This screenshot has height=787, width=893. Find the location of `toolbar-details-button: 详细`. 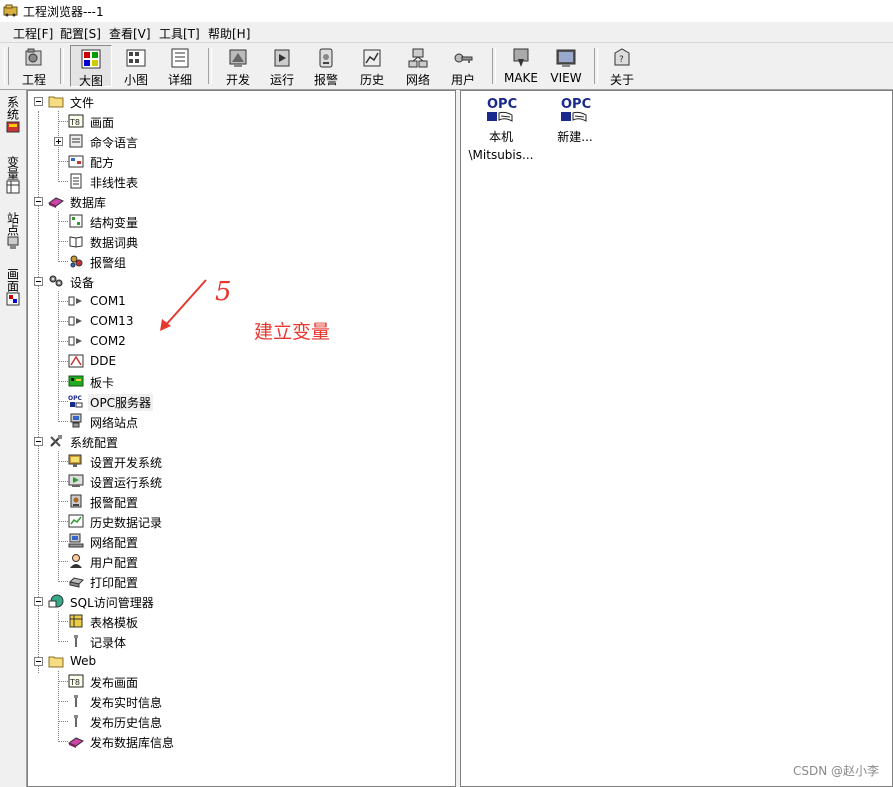

toolbar-details-button: 详细 is located at coordinates (180, 66).